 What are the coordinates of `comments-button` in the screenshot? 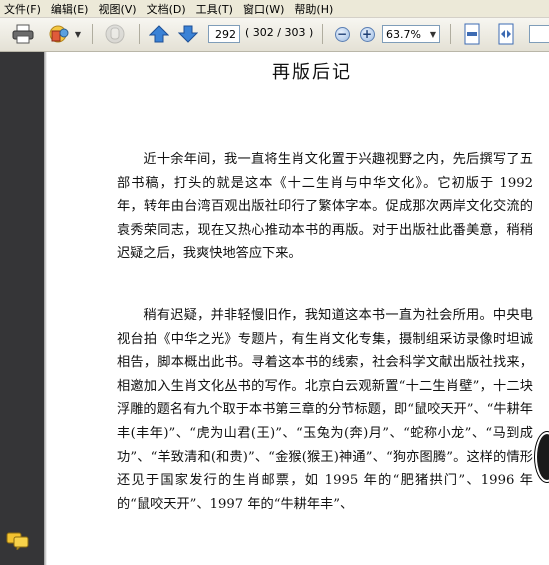 It's located at (18, 543).